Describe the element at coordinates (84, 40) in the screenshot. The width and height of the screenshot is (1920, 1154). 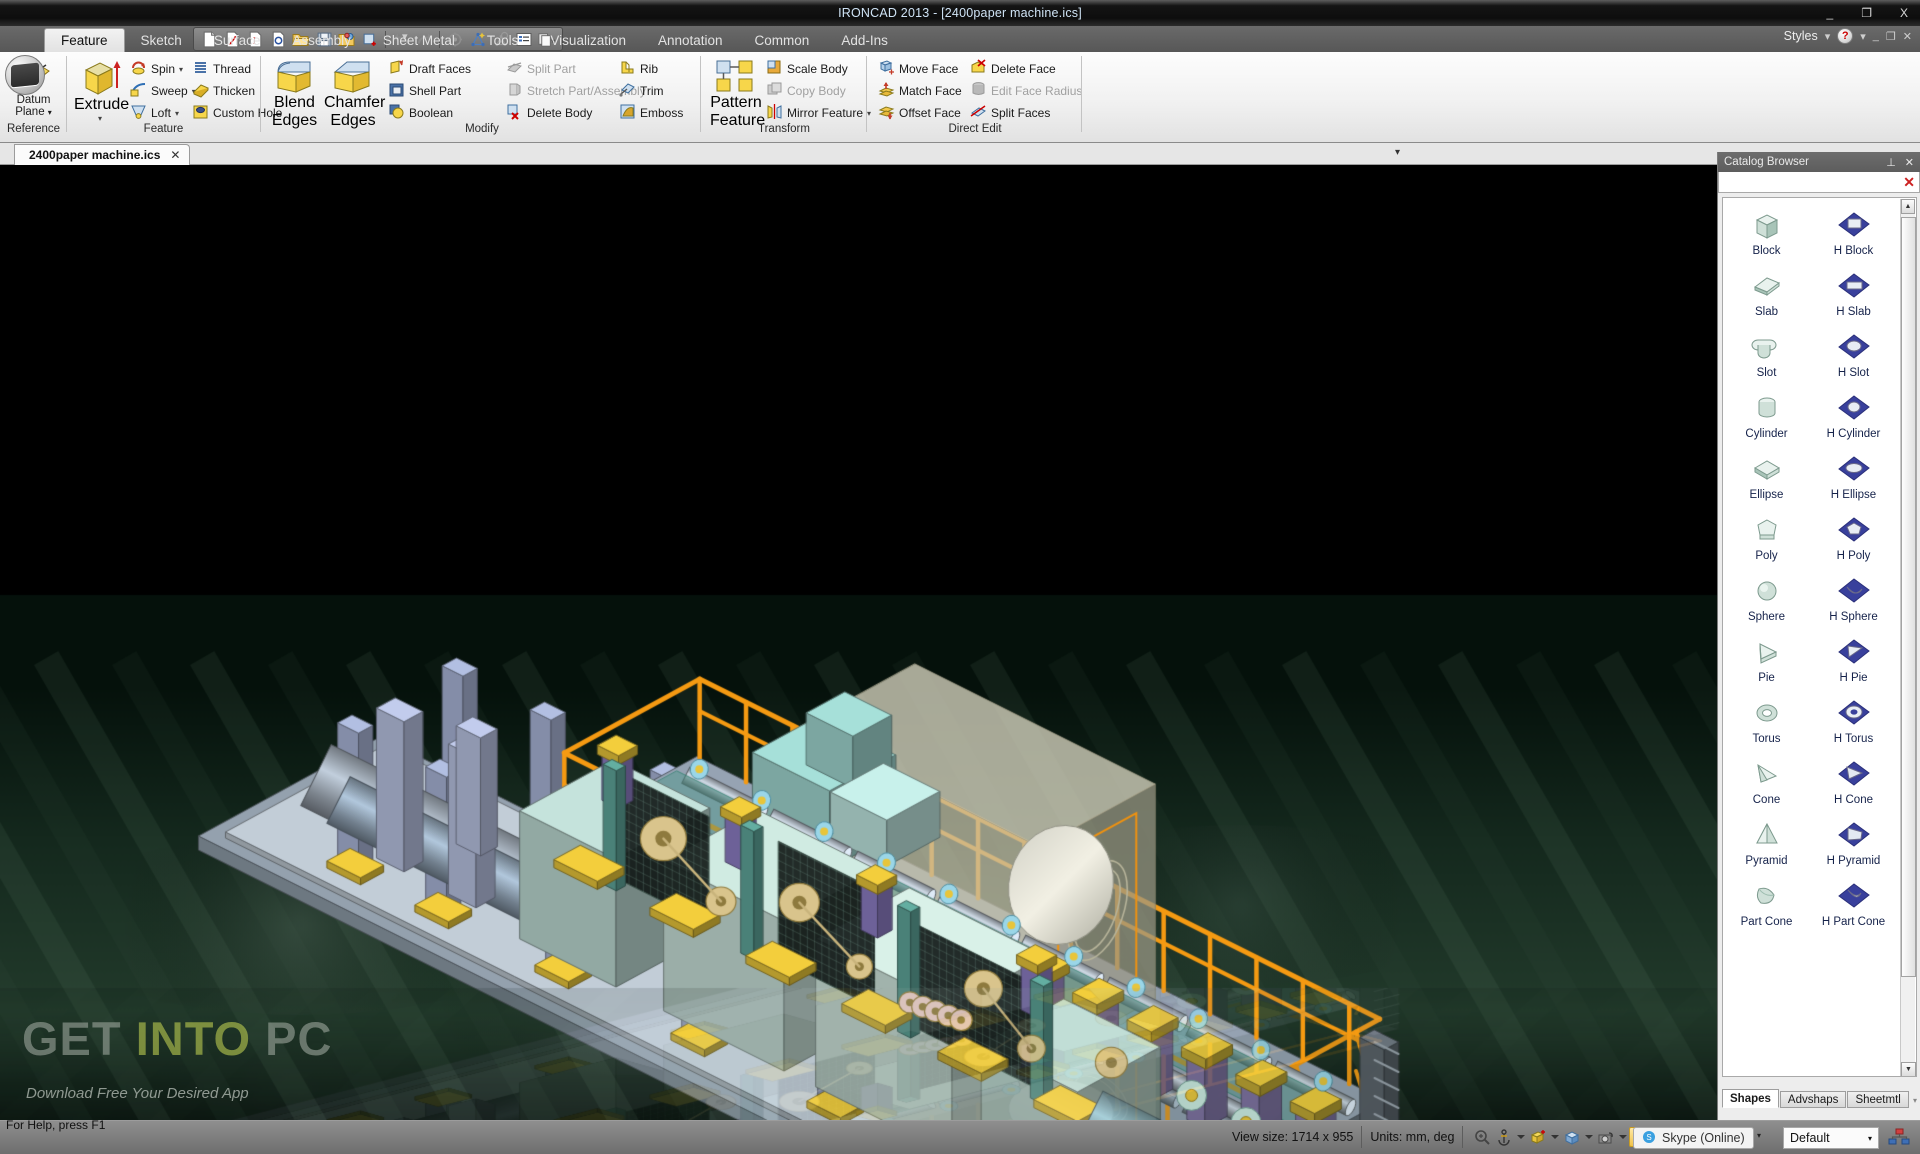
I see `tab-feature: Feature` at that location.